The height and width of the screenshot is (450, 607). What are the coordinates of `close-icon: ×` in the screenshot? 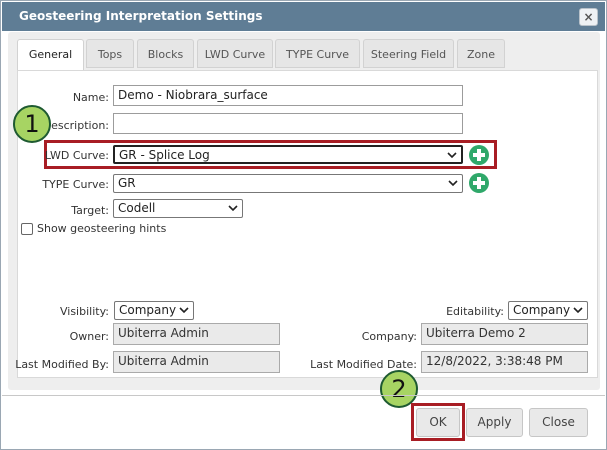 It's located at (588, 17).